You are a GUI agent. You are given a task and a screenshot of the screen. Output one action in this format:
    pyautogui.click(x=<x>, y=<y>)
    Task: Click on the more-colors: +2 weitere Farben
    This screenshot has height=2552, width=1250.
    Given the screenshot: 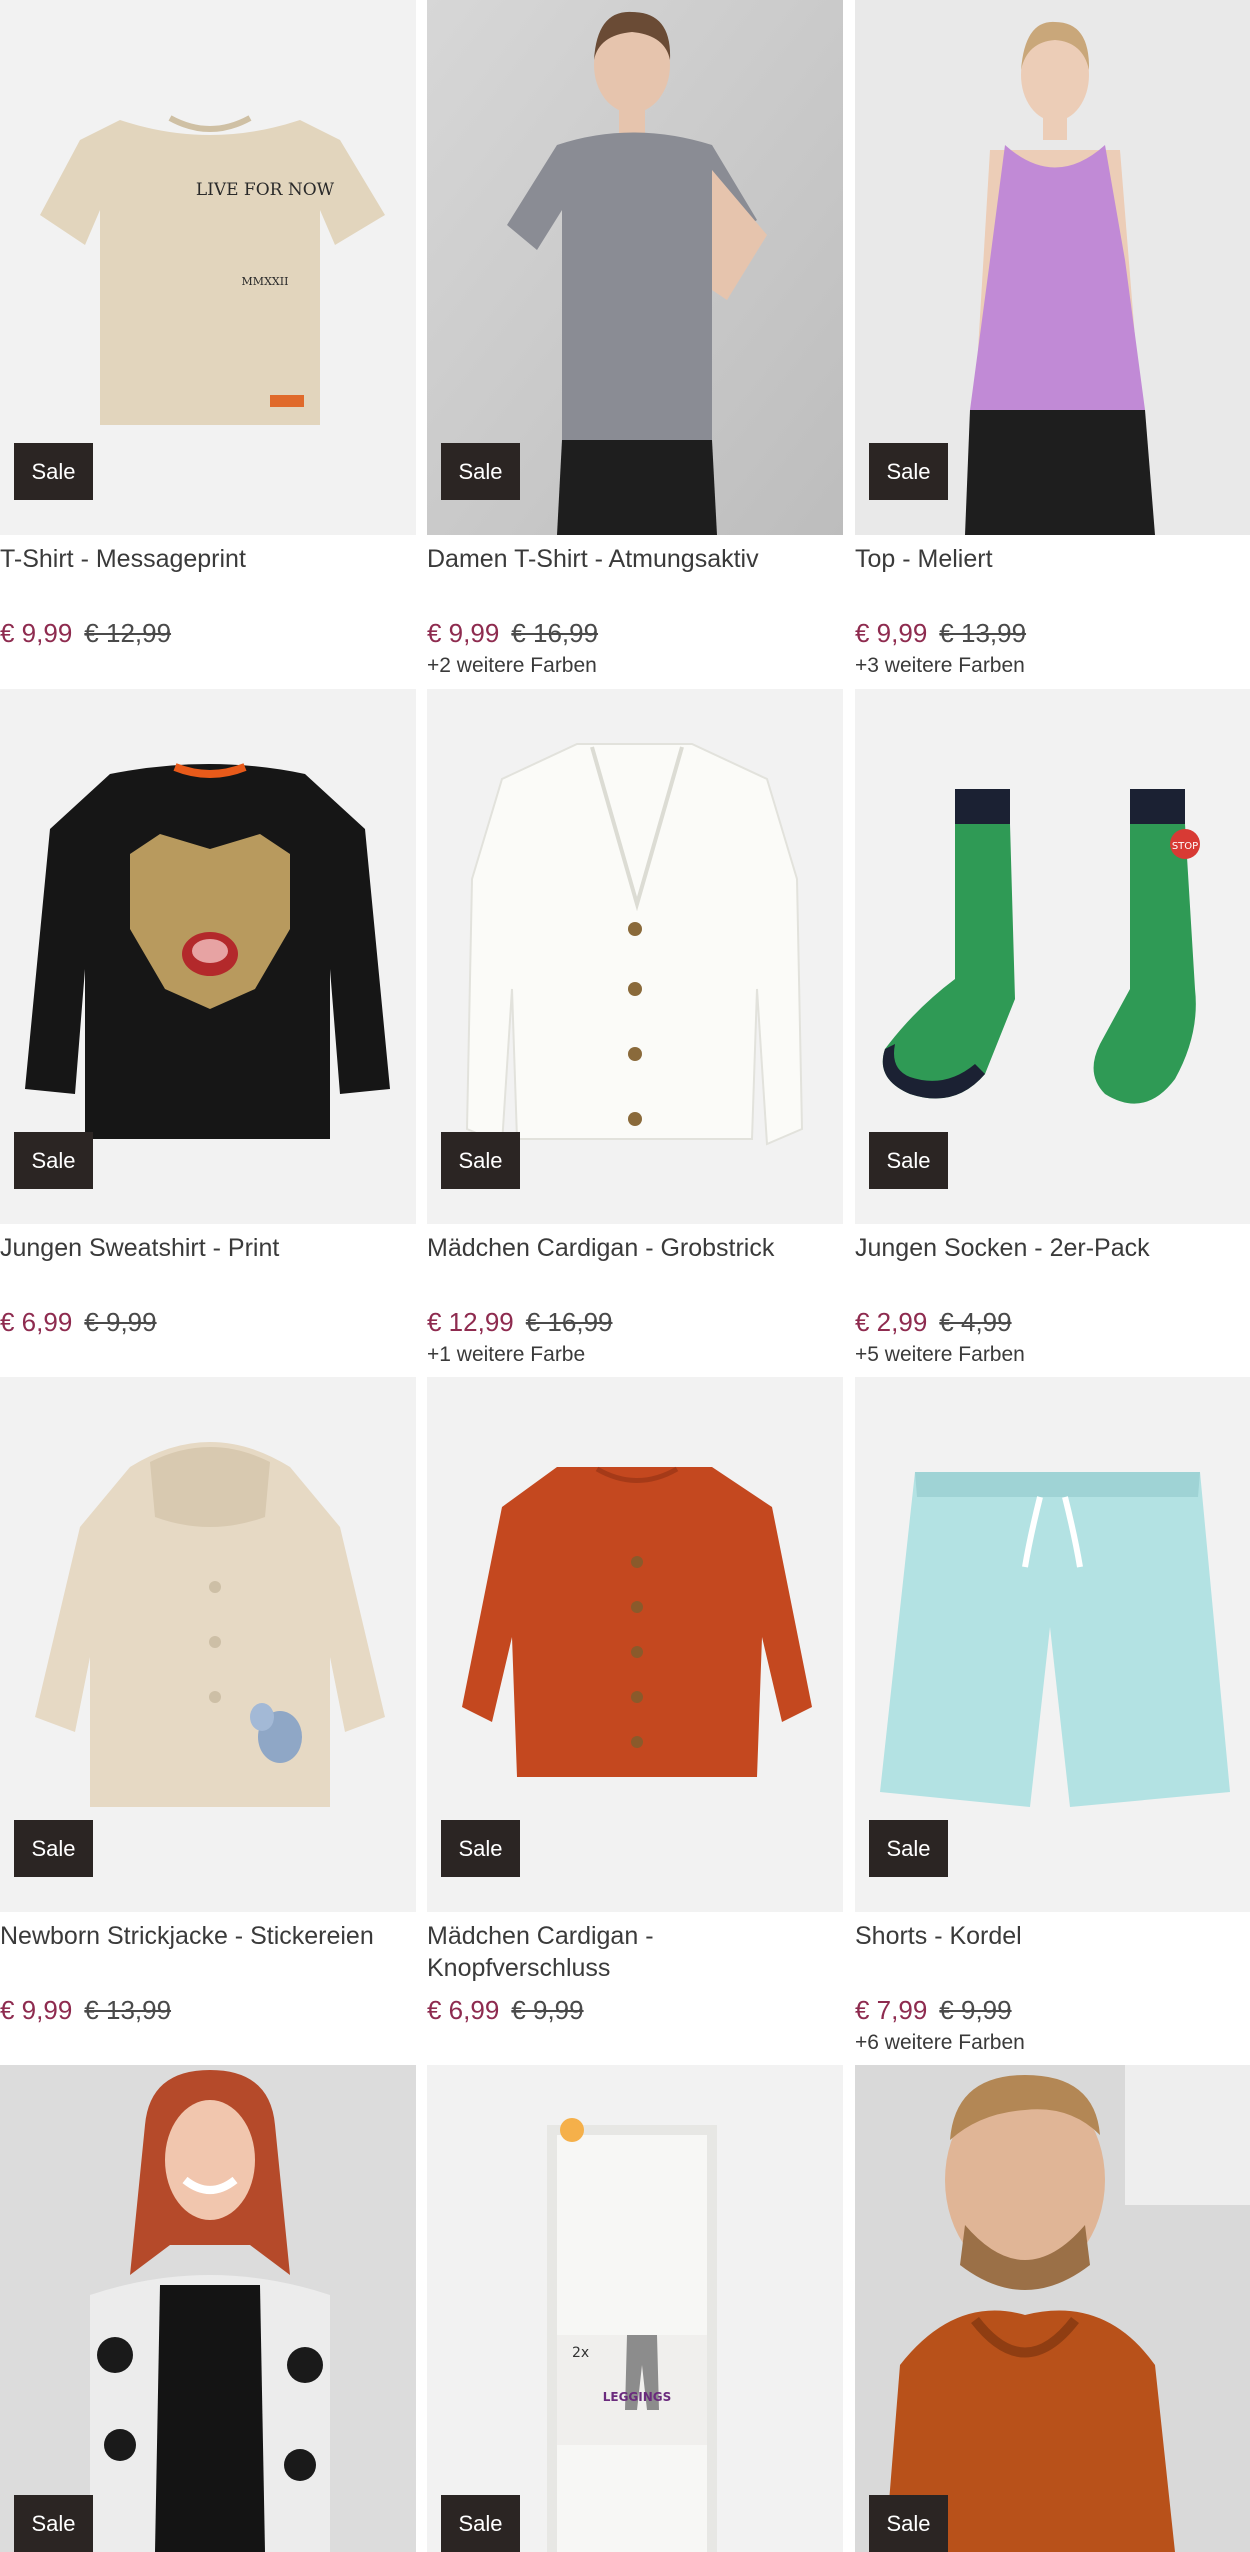 What is the action you would take?
    pyautogui.click(x=635, y=666)
    